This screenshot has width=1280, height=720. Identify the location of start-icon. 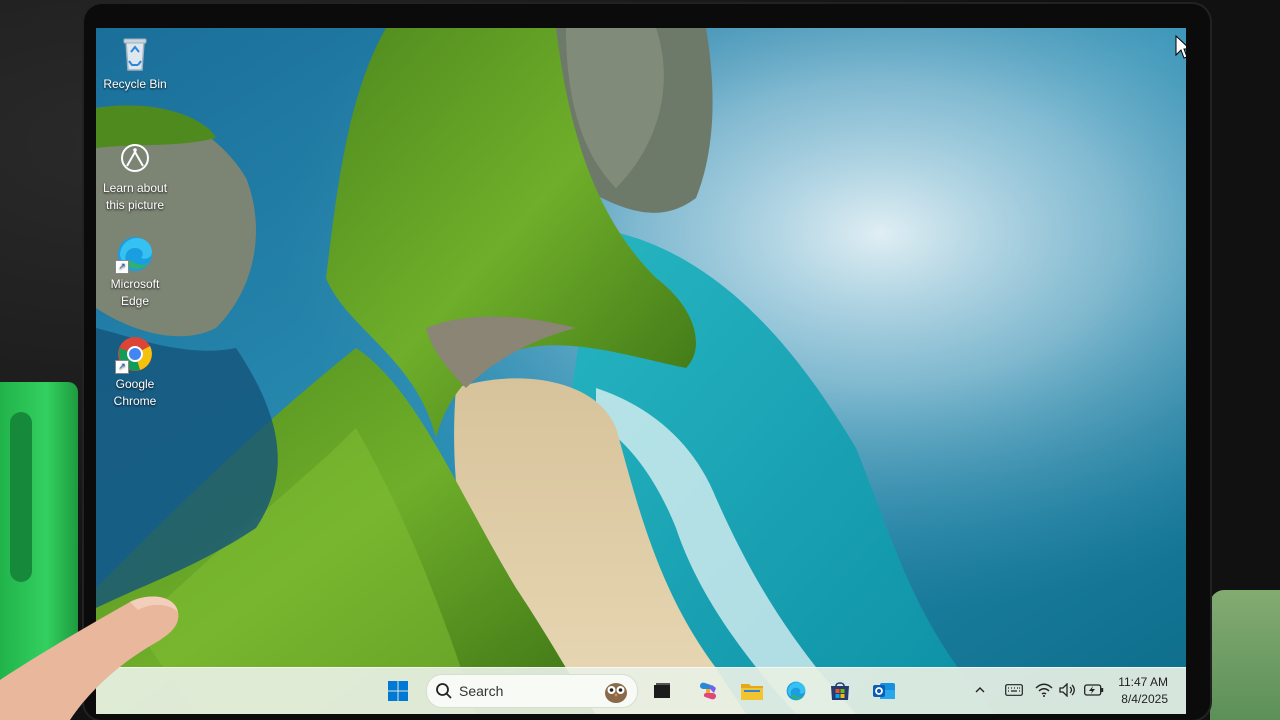
(398, 691).